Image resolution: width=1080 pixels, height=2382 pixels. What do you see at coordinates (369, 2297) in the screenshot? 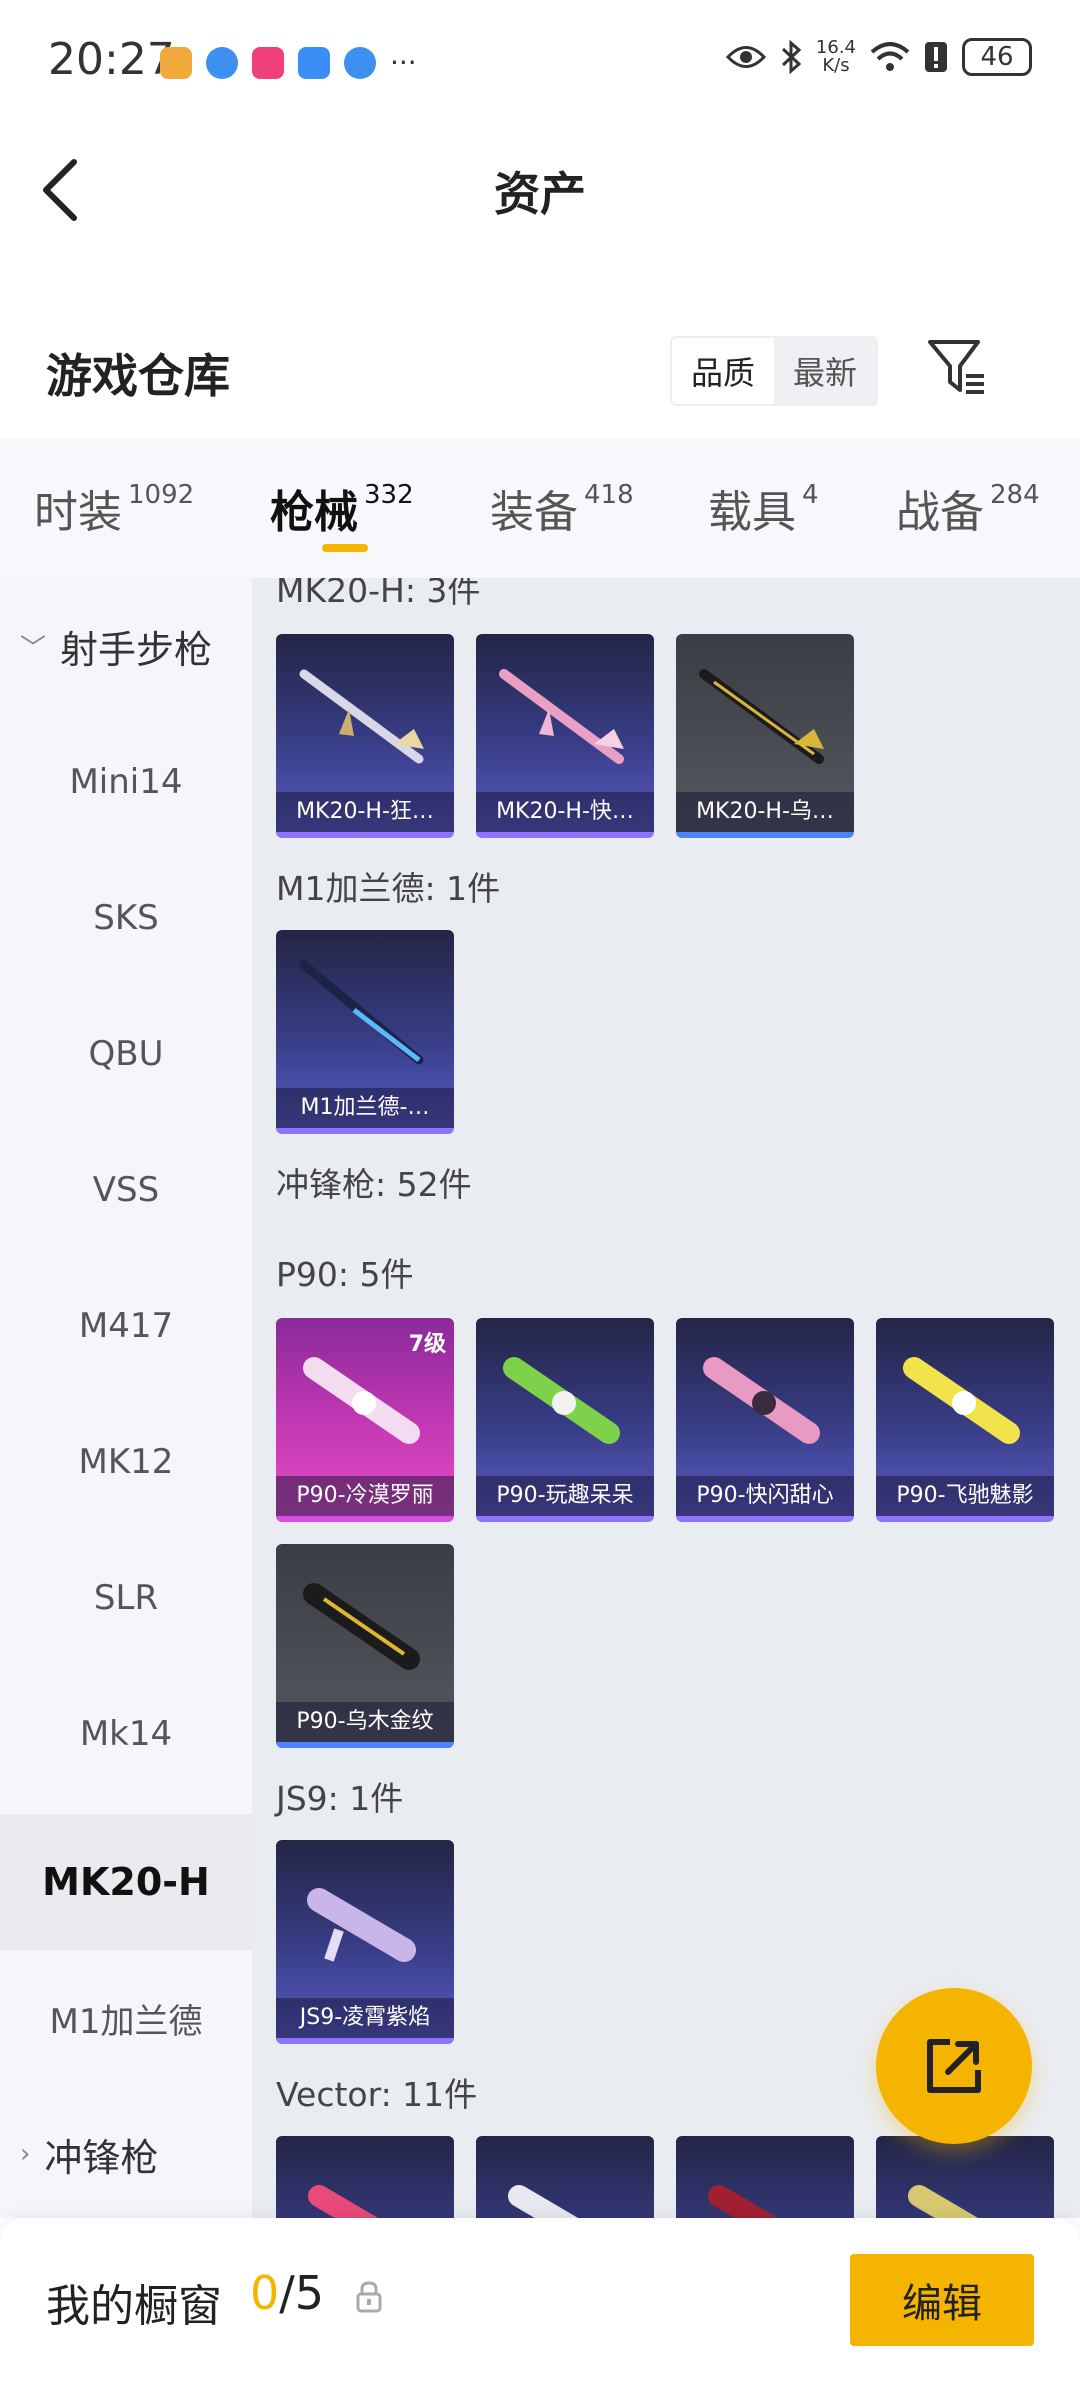
I see `lock-icon` at bounding box center [369, 2297].